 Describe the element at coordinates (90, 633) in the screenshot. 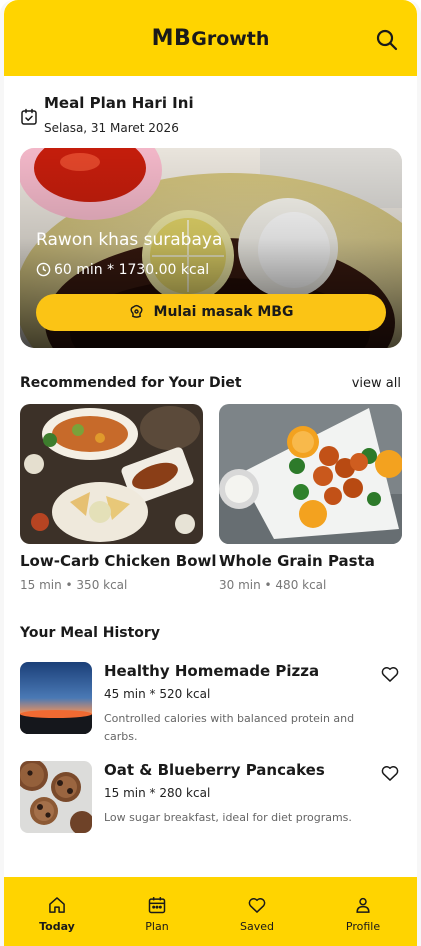

I see `meal-history-title: Your Meal History` at that location.